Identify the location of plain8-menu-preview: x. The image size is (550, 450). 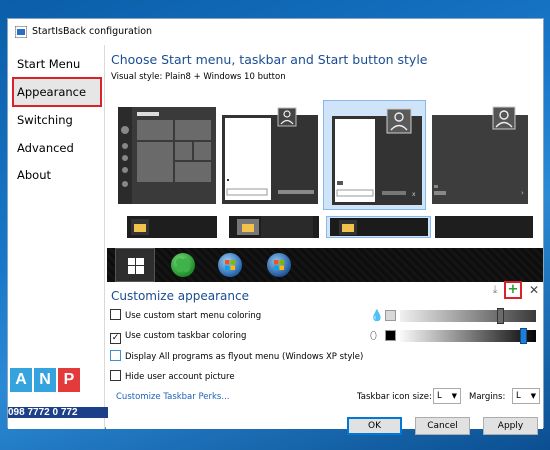
(377, 156).